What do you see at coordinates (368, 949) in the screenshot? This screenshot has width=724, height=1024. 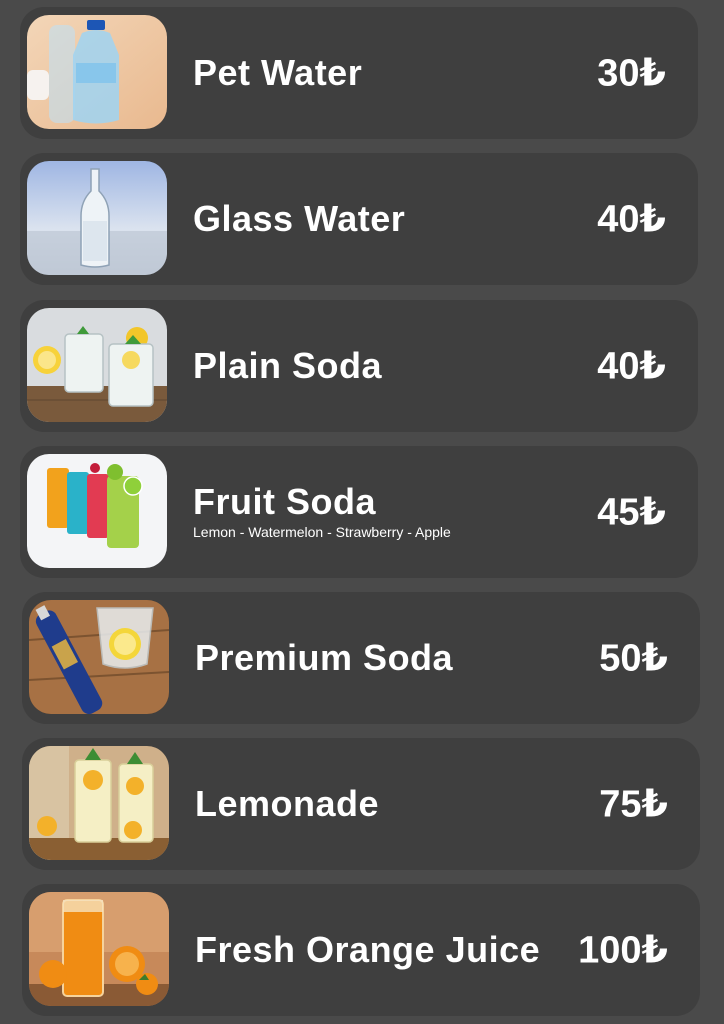 I see `item-name: Fresh Orange Juice` at bounding box center [368, 949].